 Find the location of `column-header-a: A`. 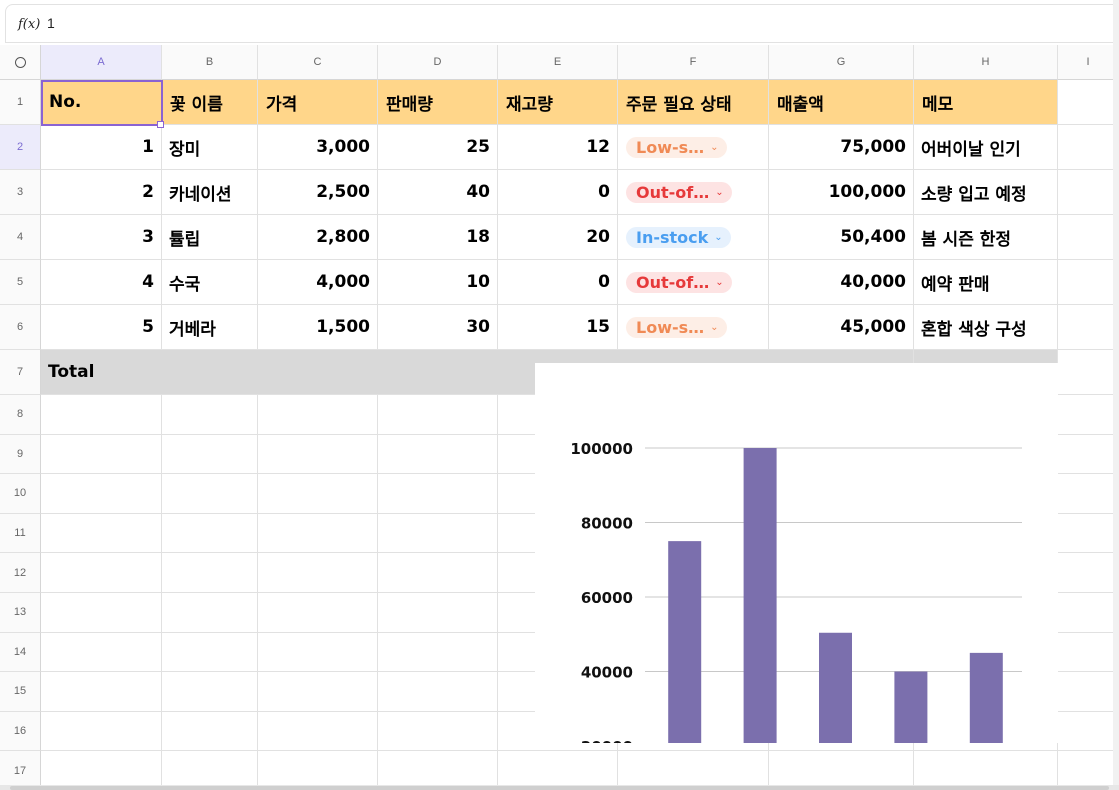

column-header-a: A is located at coordinates (101, 62).